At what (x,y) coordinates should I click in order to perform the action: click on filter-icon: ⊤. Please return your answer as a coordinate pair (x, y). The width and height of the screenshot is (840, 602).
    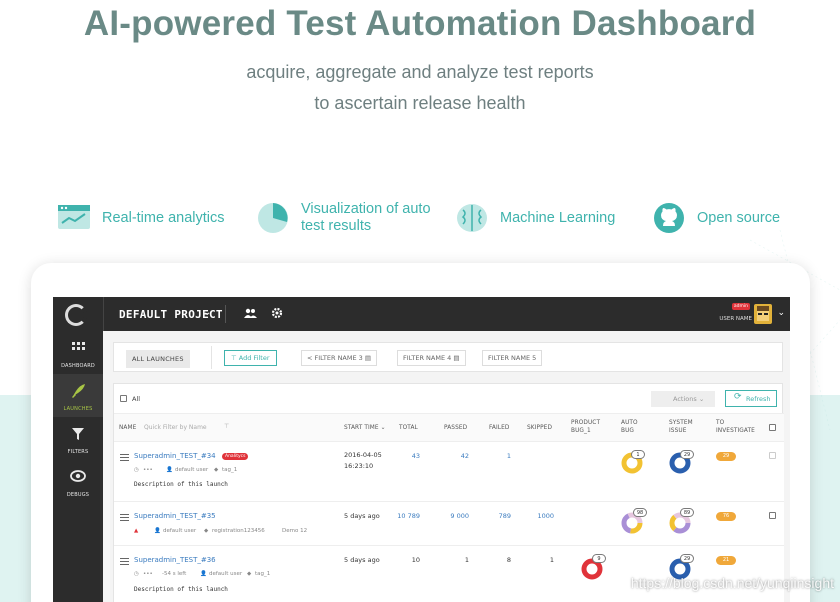
    Looking at the image, I should click on (226, 426).